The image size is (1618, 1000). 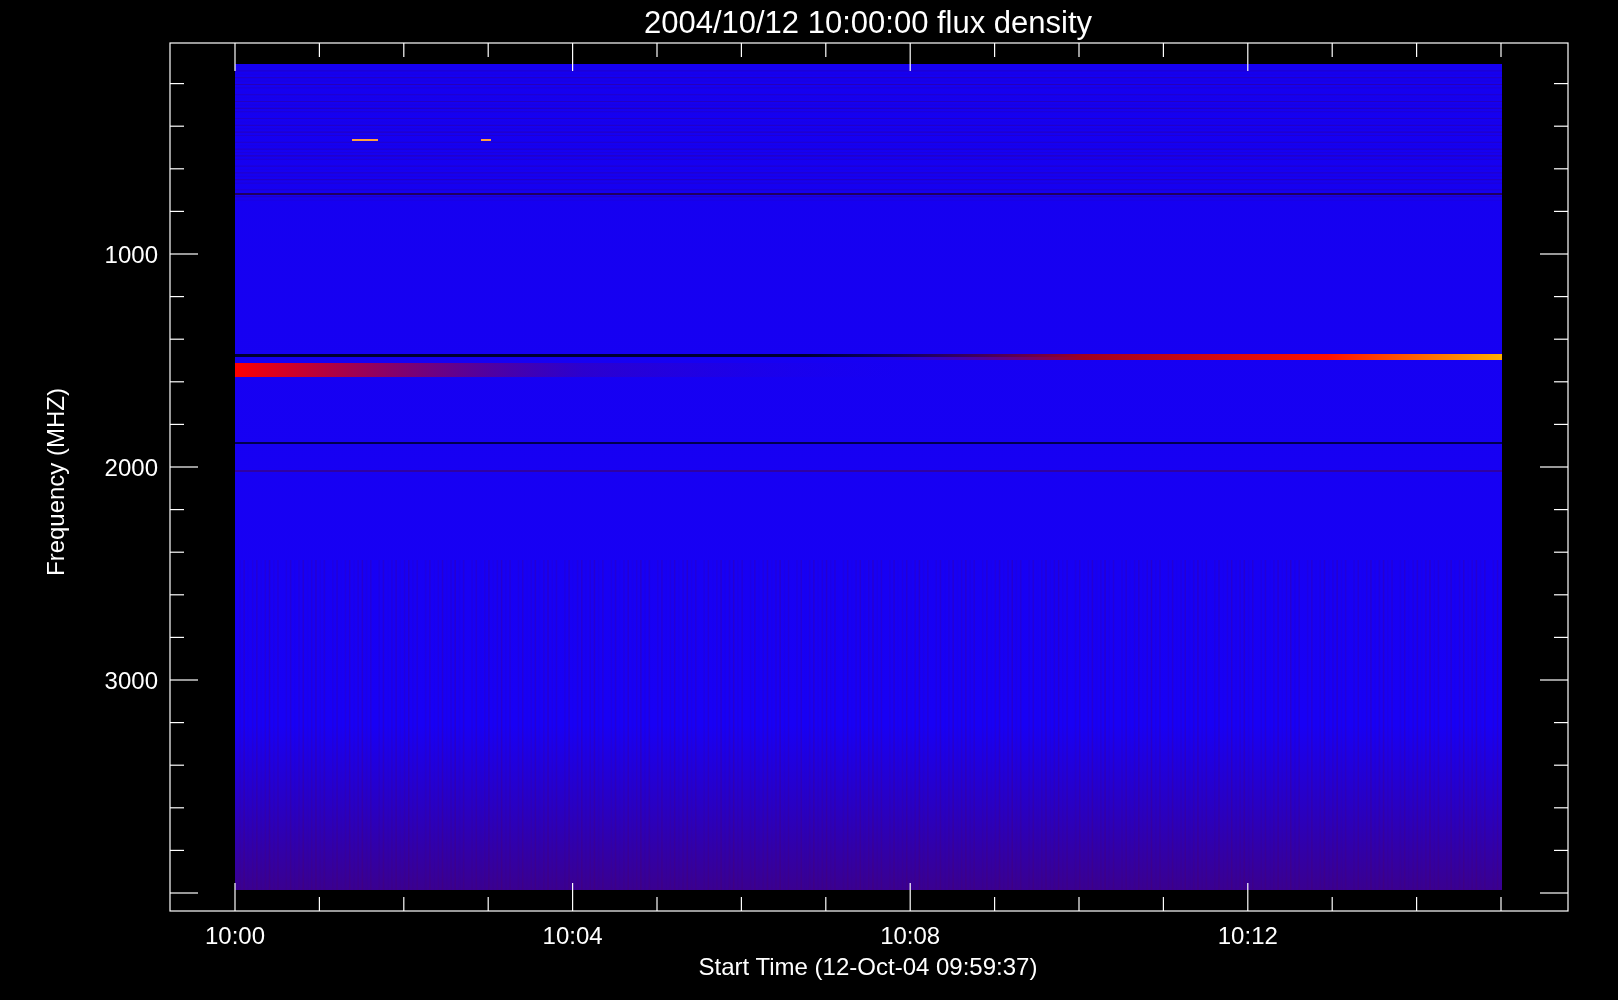 What do you see at coordinates (235, 935) in the screenshot?
I see `x-tick-label: 10:00` at bounding box center [235, 935].